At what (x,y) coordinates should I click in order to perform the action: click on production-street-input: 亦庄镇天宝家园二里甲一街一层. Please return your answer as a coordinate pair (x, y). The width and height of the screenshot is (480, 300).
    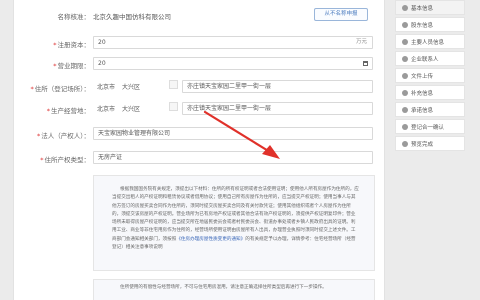
    Looking at the image, I should click on (277, 108).